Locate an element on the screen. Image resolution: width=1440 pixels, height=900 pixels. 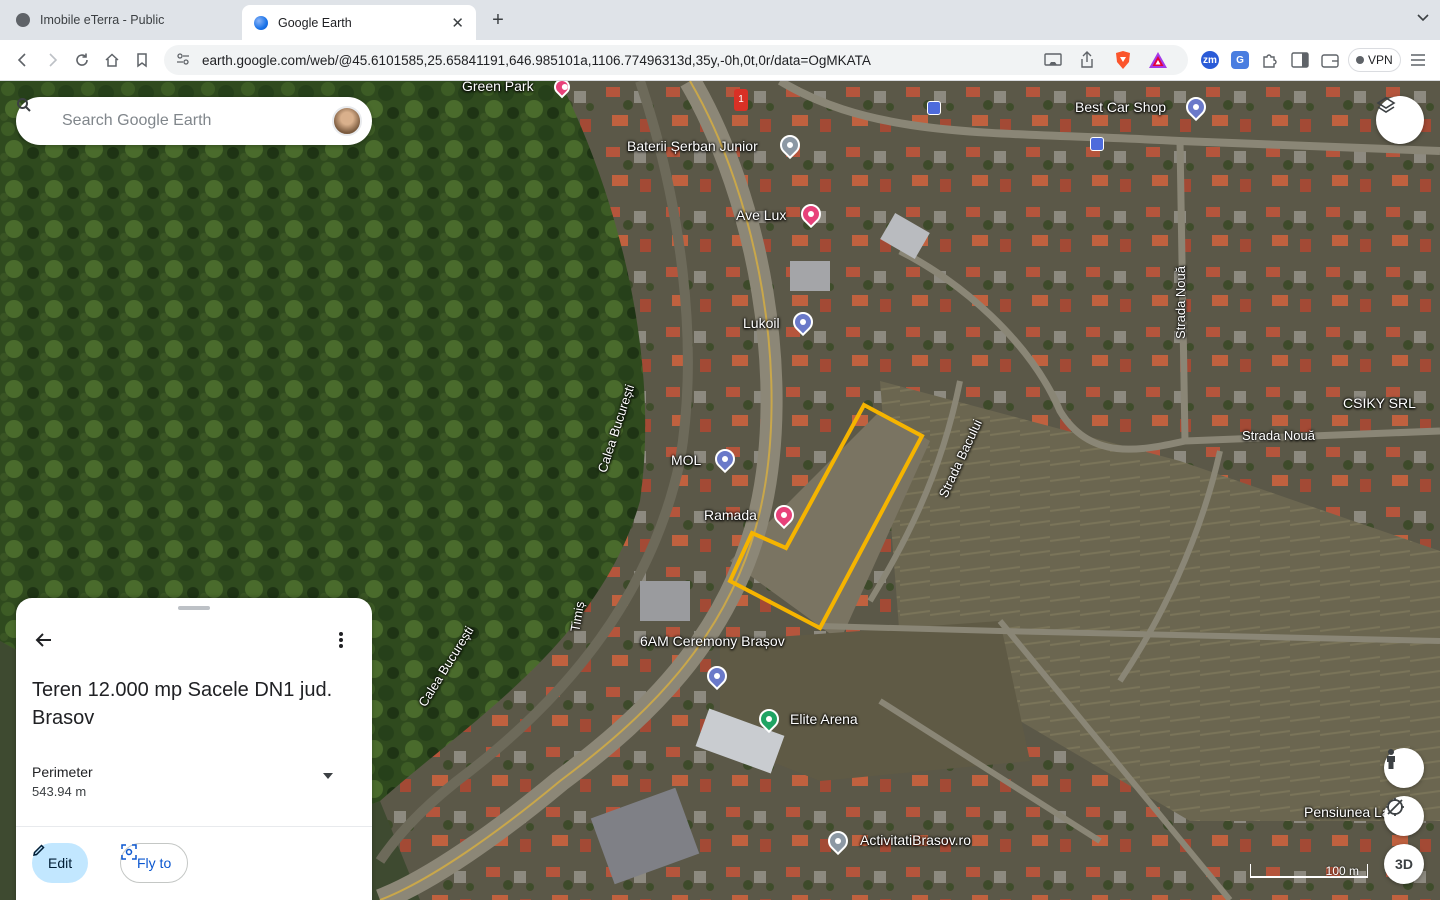
google-earth-icon is located at coordinates (261, 22).